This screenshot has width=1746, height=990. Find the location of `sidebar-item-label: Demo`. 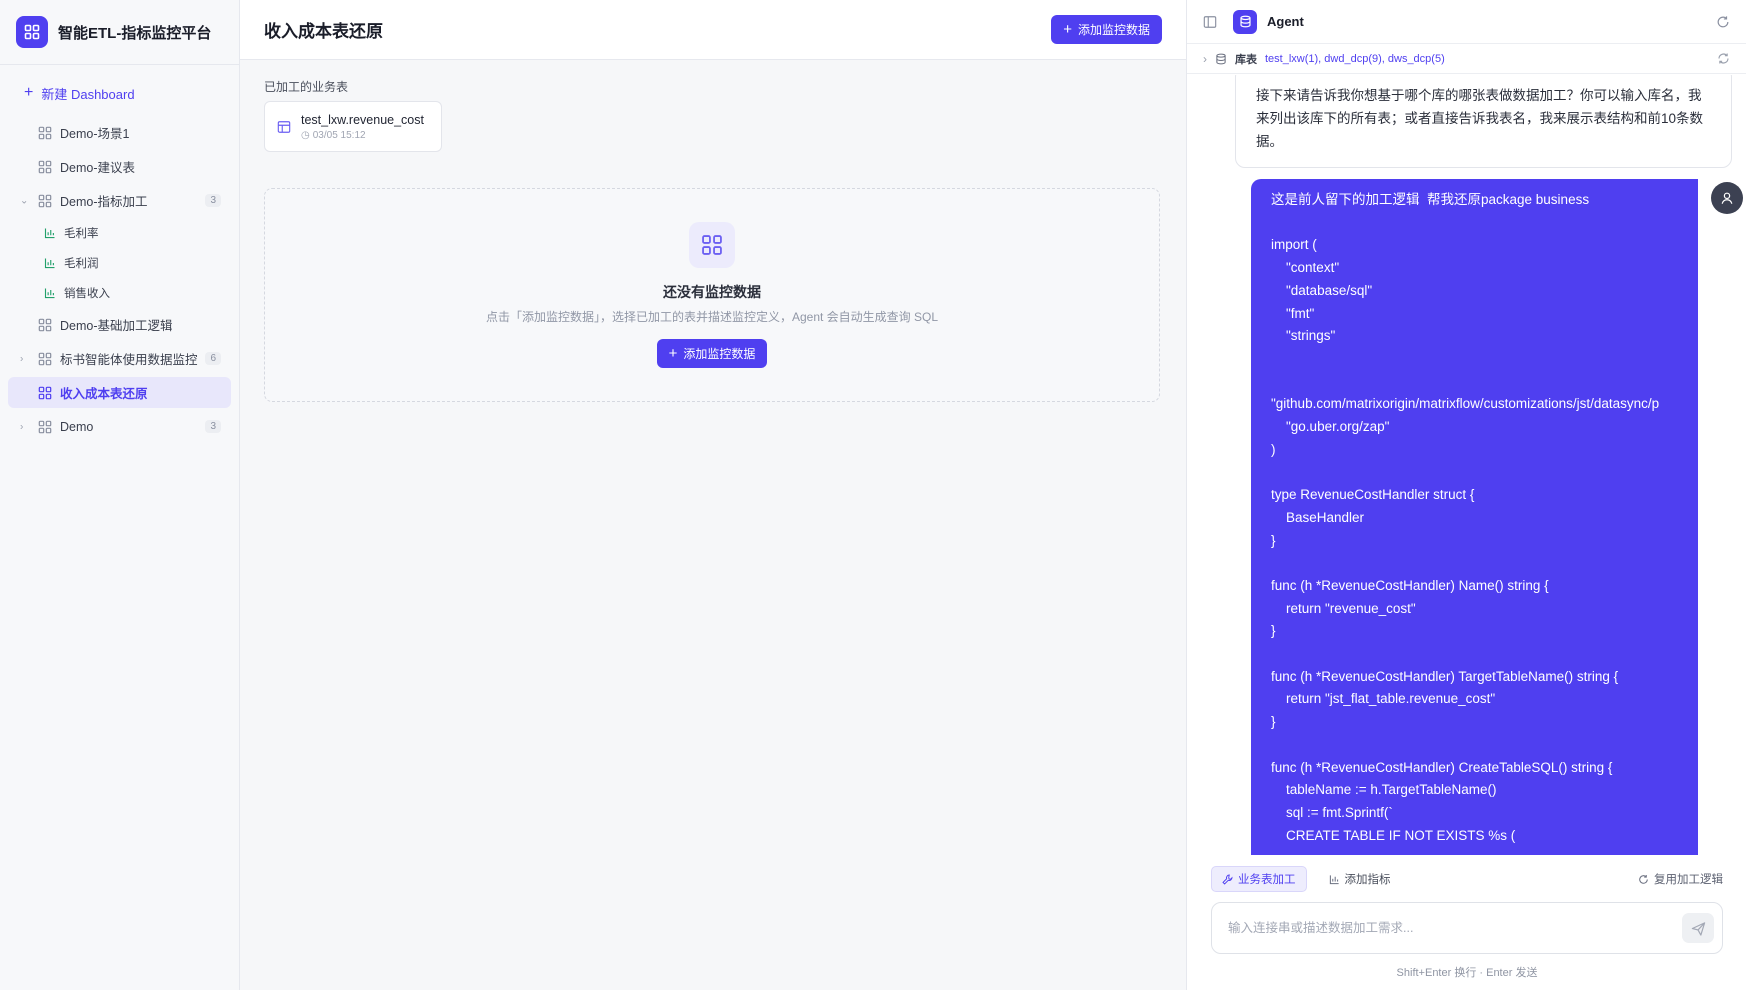

sidebar-item-label: Demo is located at coordinates (77, 426).